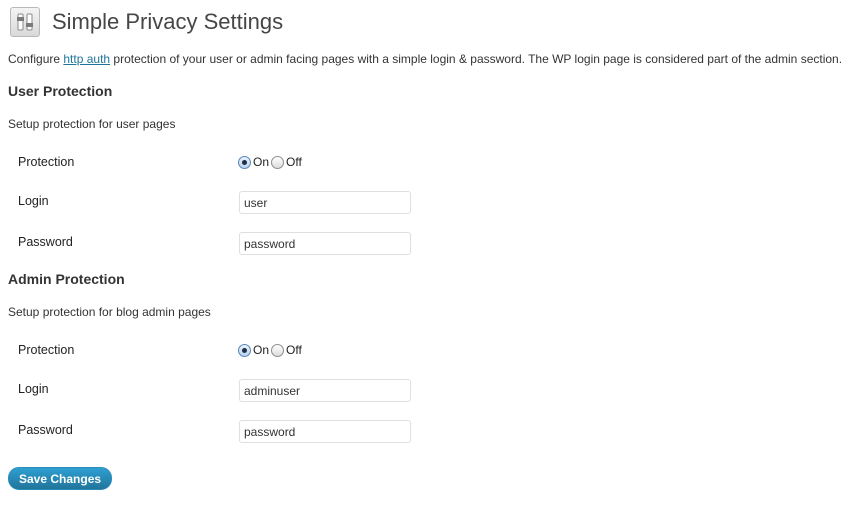  I want to click on http-auth-link: http auth, so click(86, 59).